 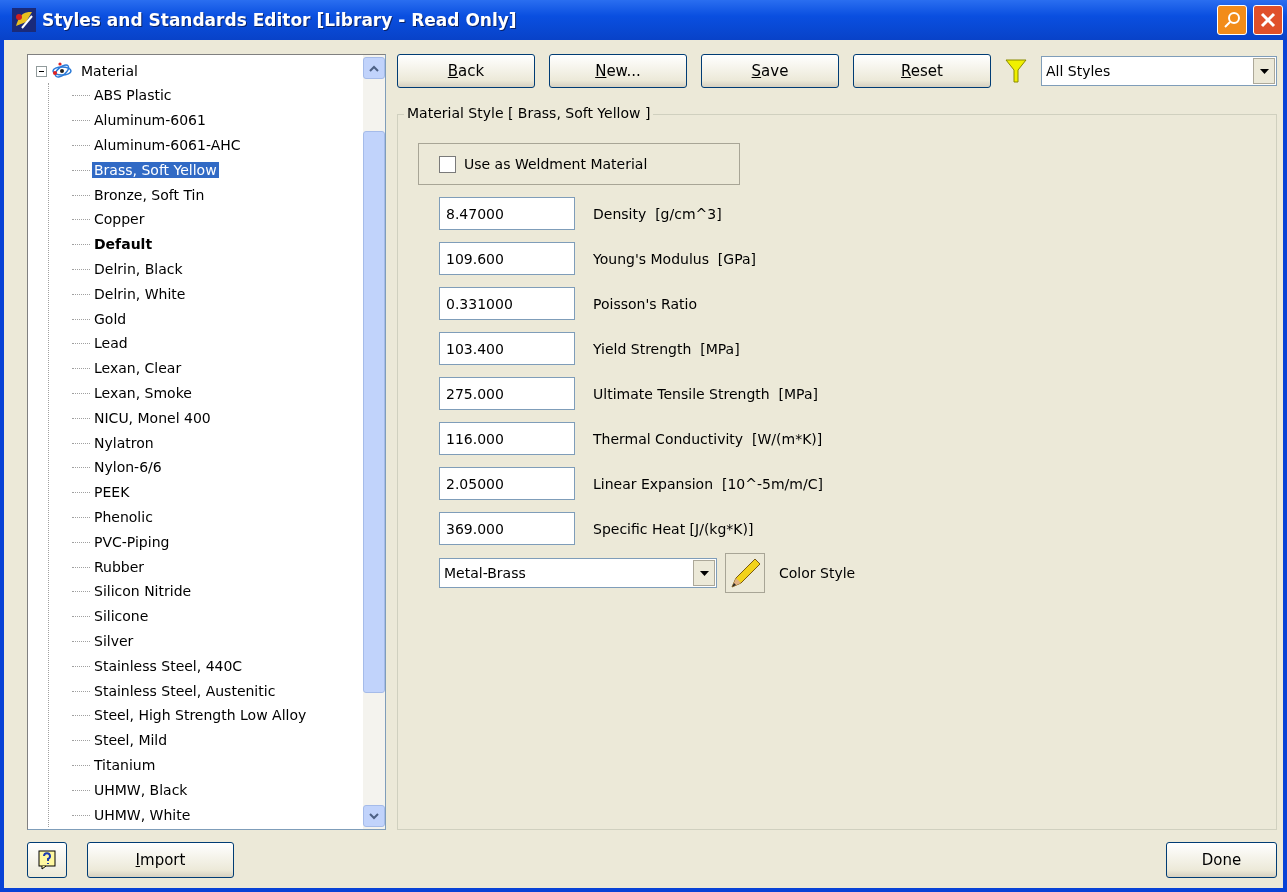 I want to click on tree-item: Delrin, White, so click(x=140, y=293).